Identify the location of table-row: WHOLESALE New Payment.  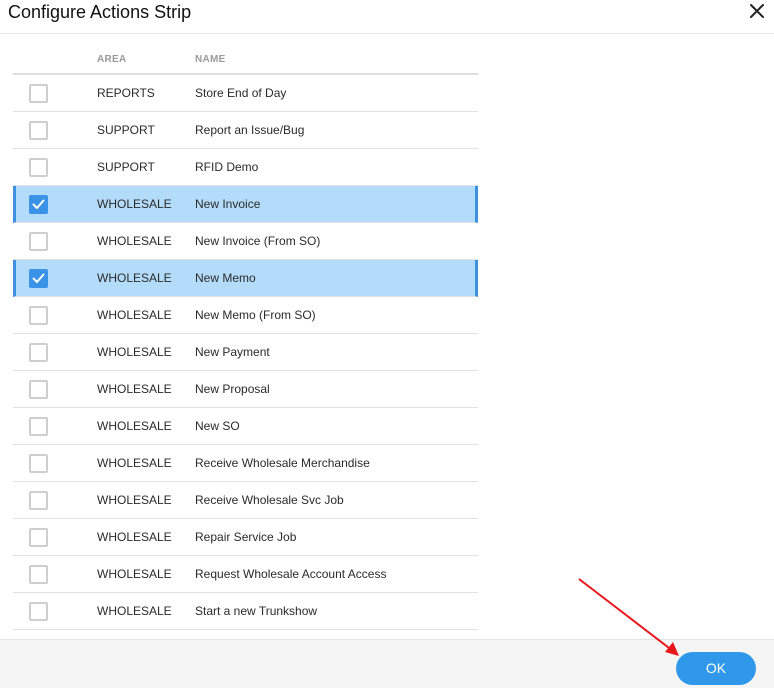
(245, 352).